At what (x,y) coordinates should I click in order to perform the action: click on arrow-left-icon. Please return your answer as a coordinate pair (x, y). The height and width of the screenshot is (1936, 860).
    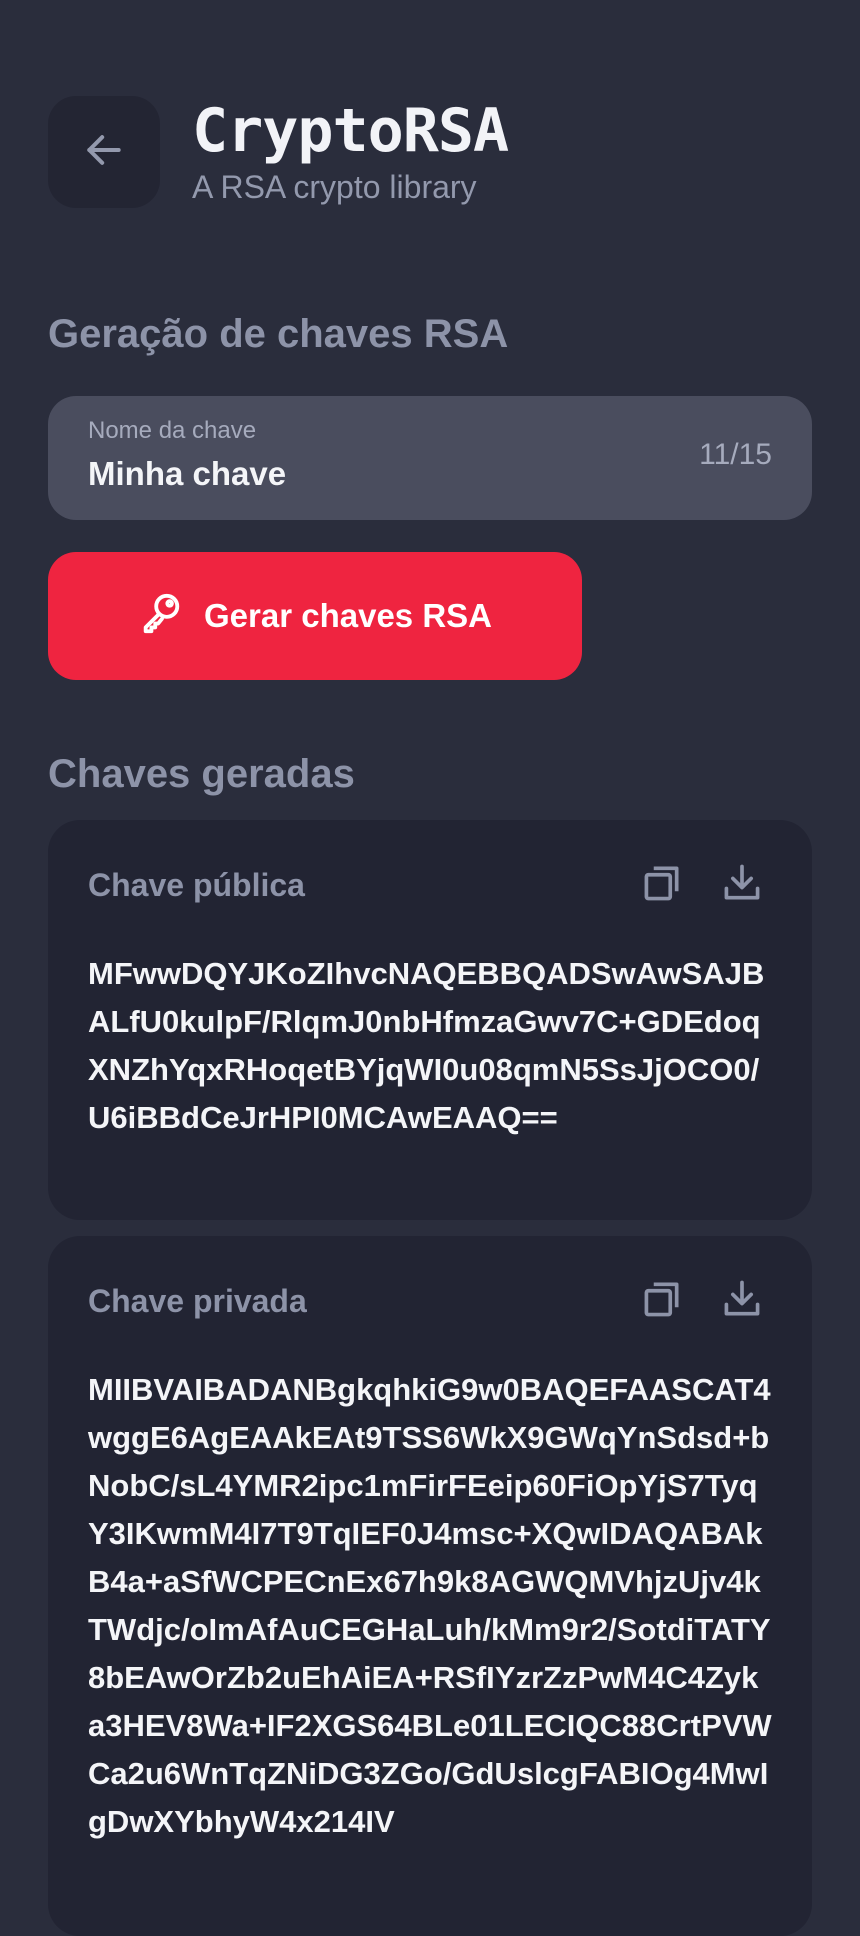
    Looking at the image, I should click on (104, 152).